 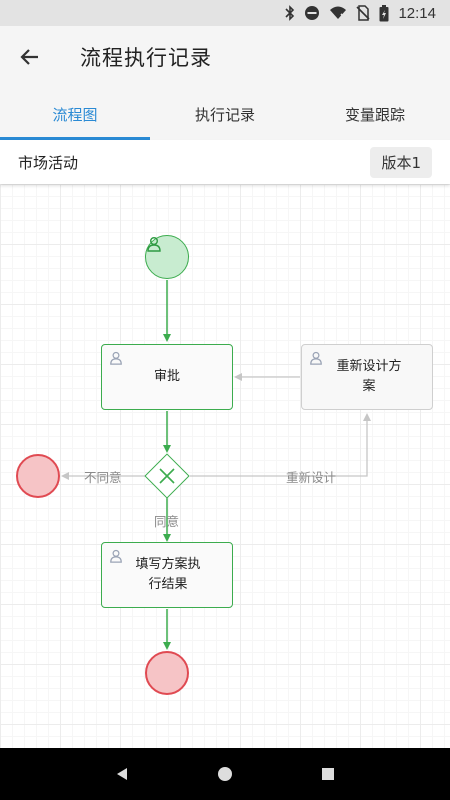 What do you see at coordinates (48, 162) in the screenshot?
I see `process-name: 市场活动` at bounding box center [48, 162].